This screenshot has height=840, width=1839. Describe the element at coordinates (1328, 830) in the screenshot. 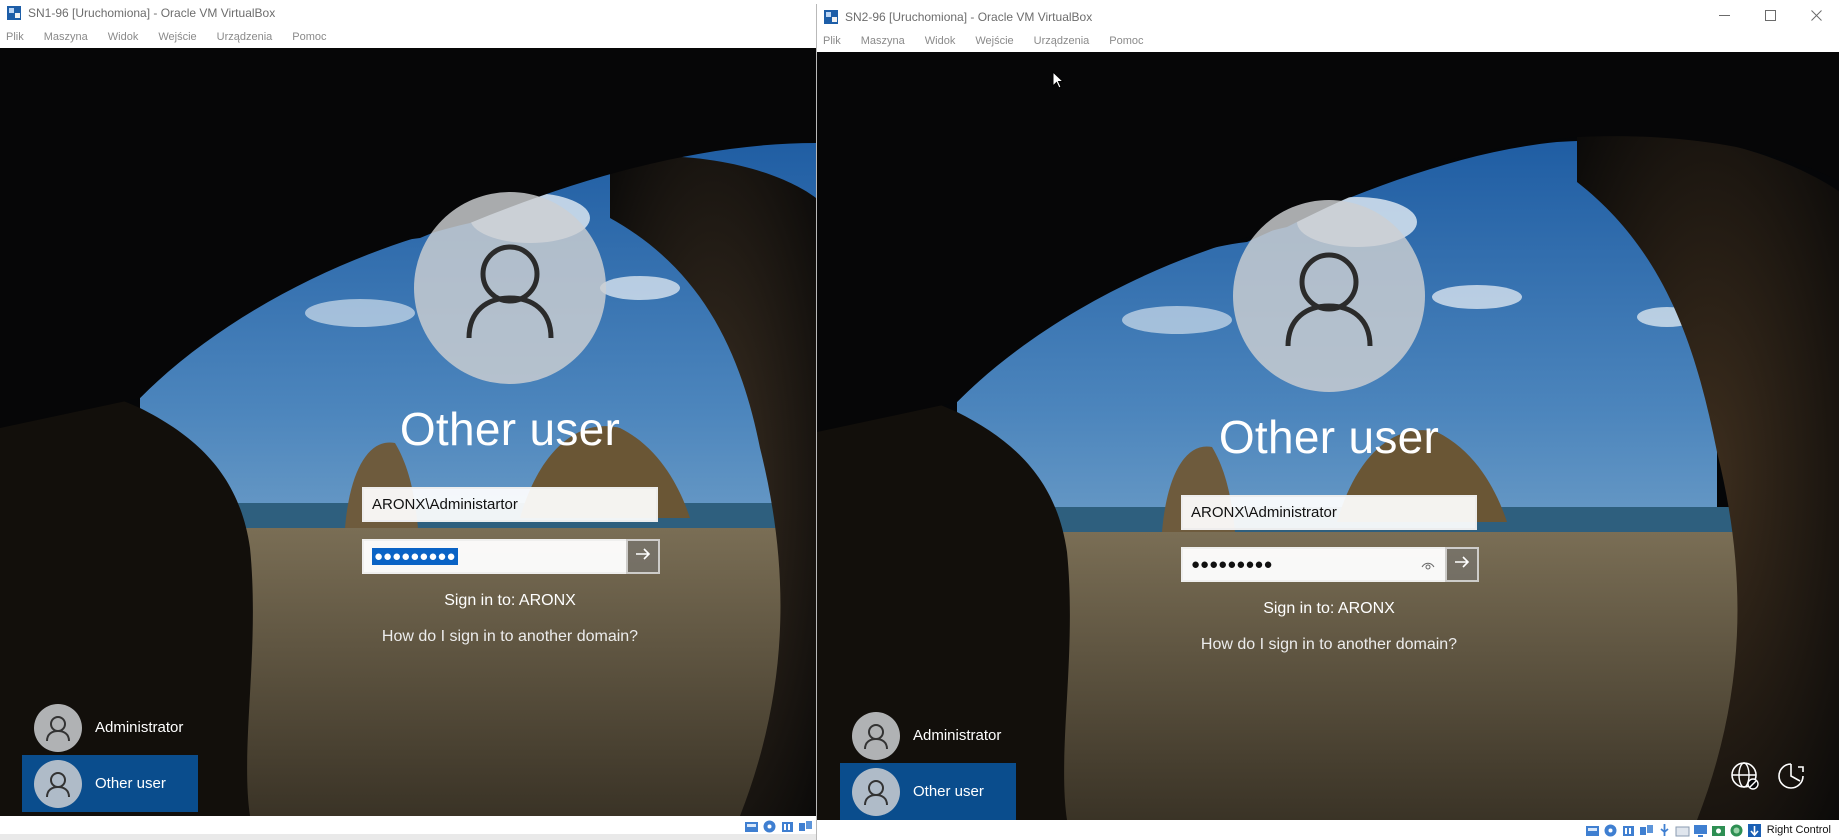

I see `vm2-statusbar: Right Control` at that location.